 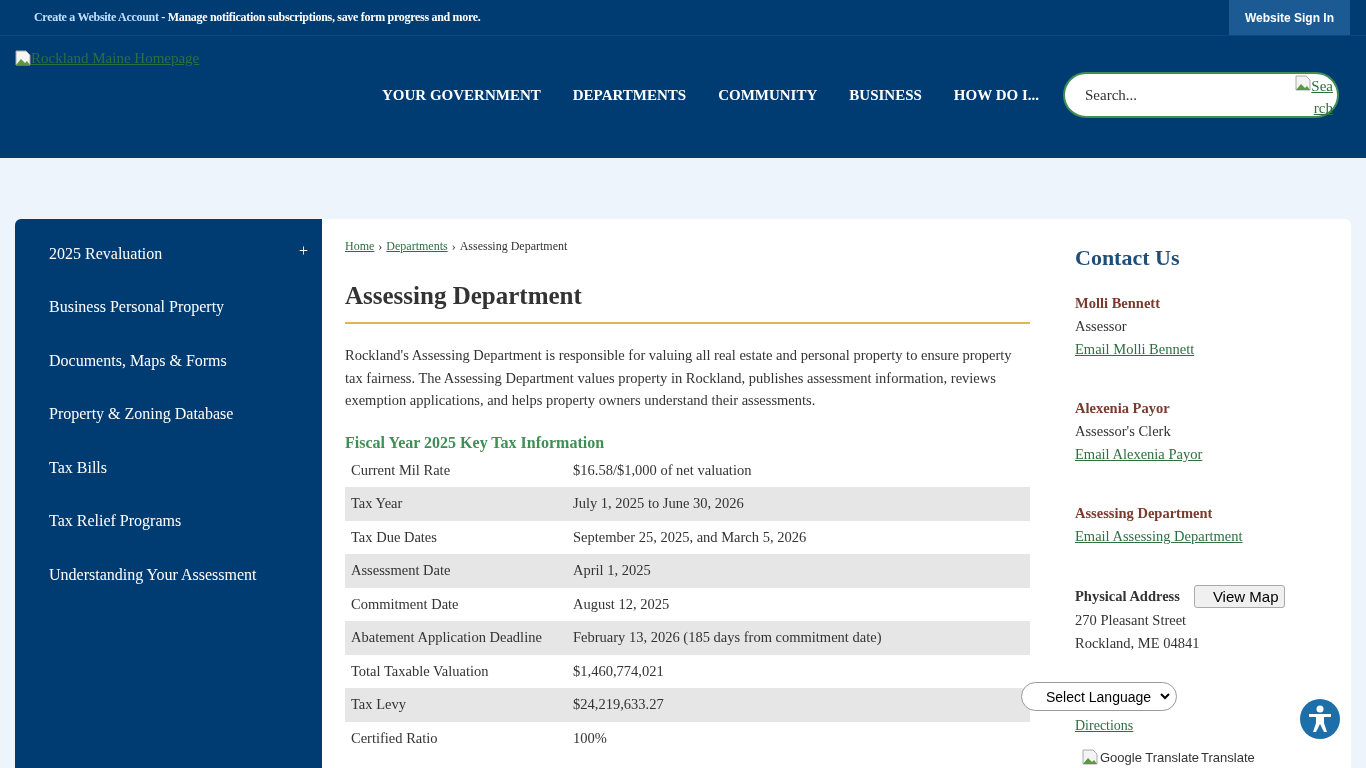 What do you see at coordinates (303, 250) in the screenshot?
I see `expand-icon: +` at bounding box center [303, 250].